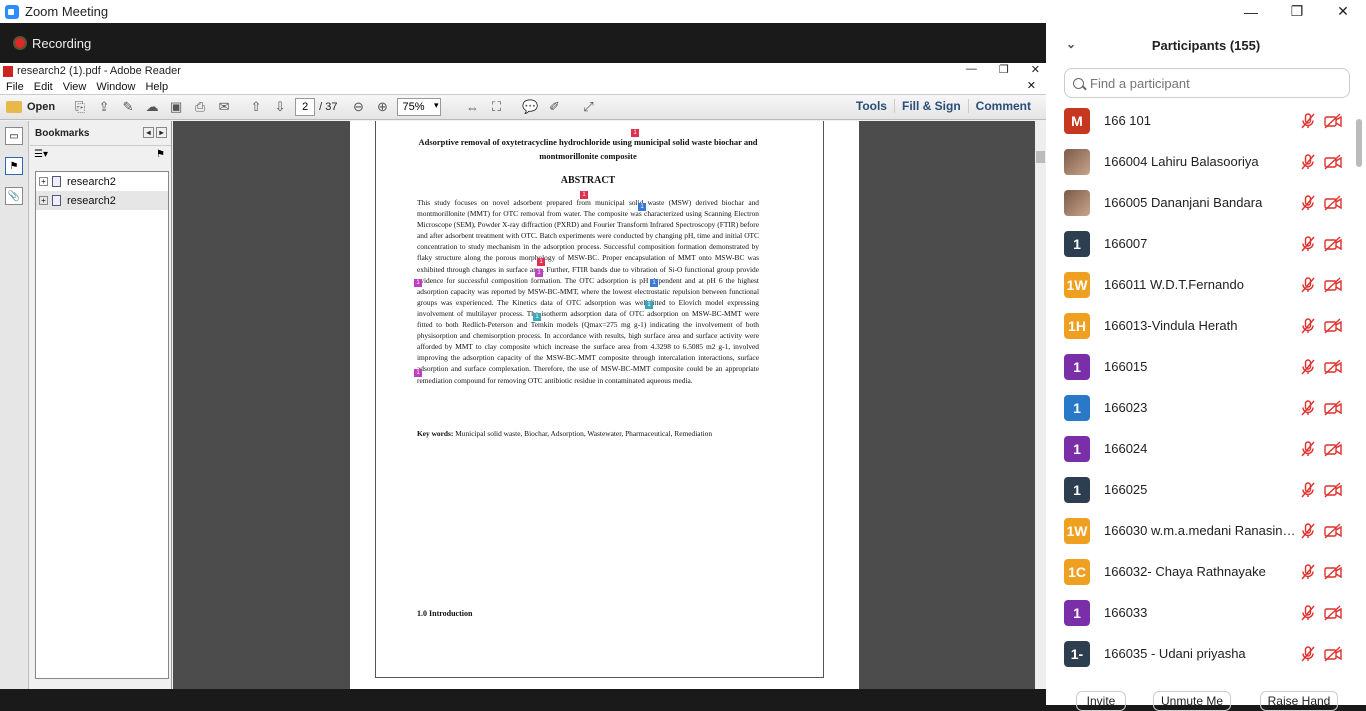 Image resolution: width=1366 pixels, height=711 pixels. Describe the element at coordinates (472, 107) in the screenshot. I see `fit-width-icon: ⇔` at that location.